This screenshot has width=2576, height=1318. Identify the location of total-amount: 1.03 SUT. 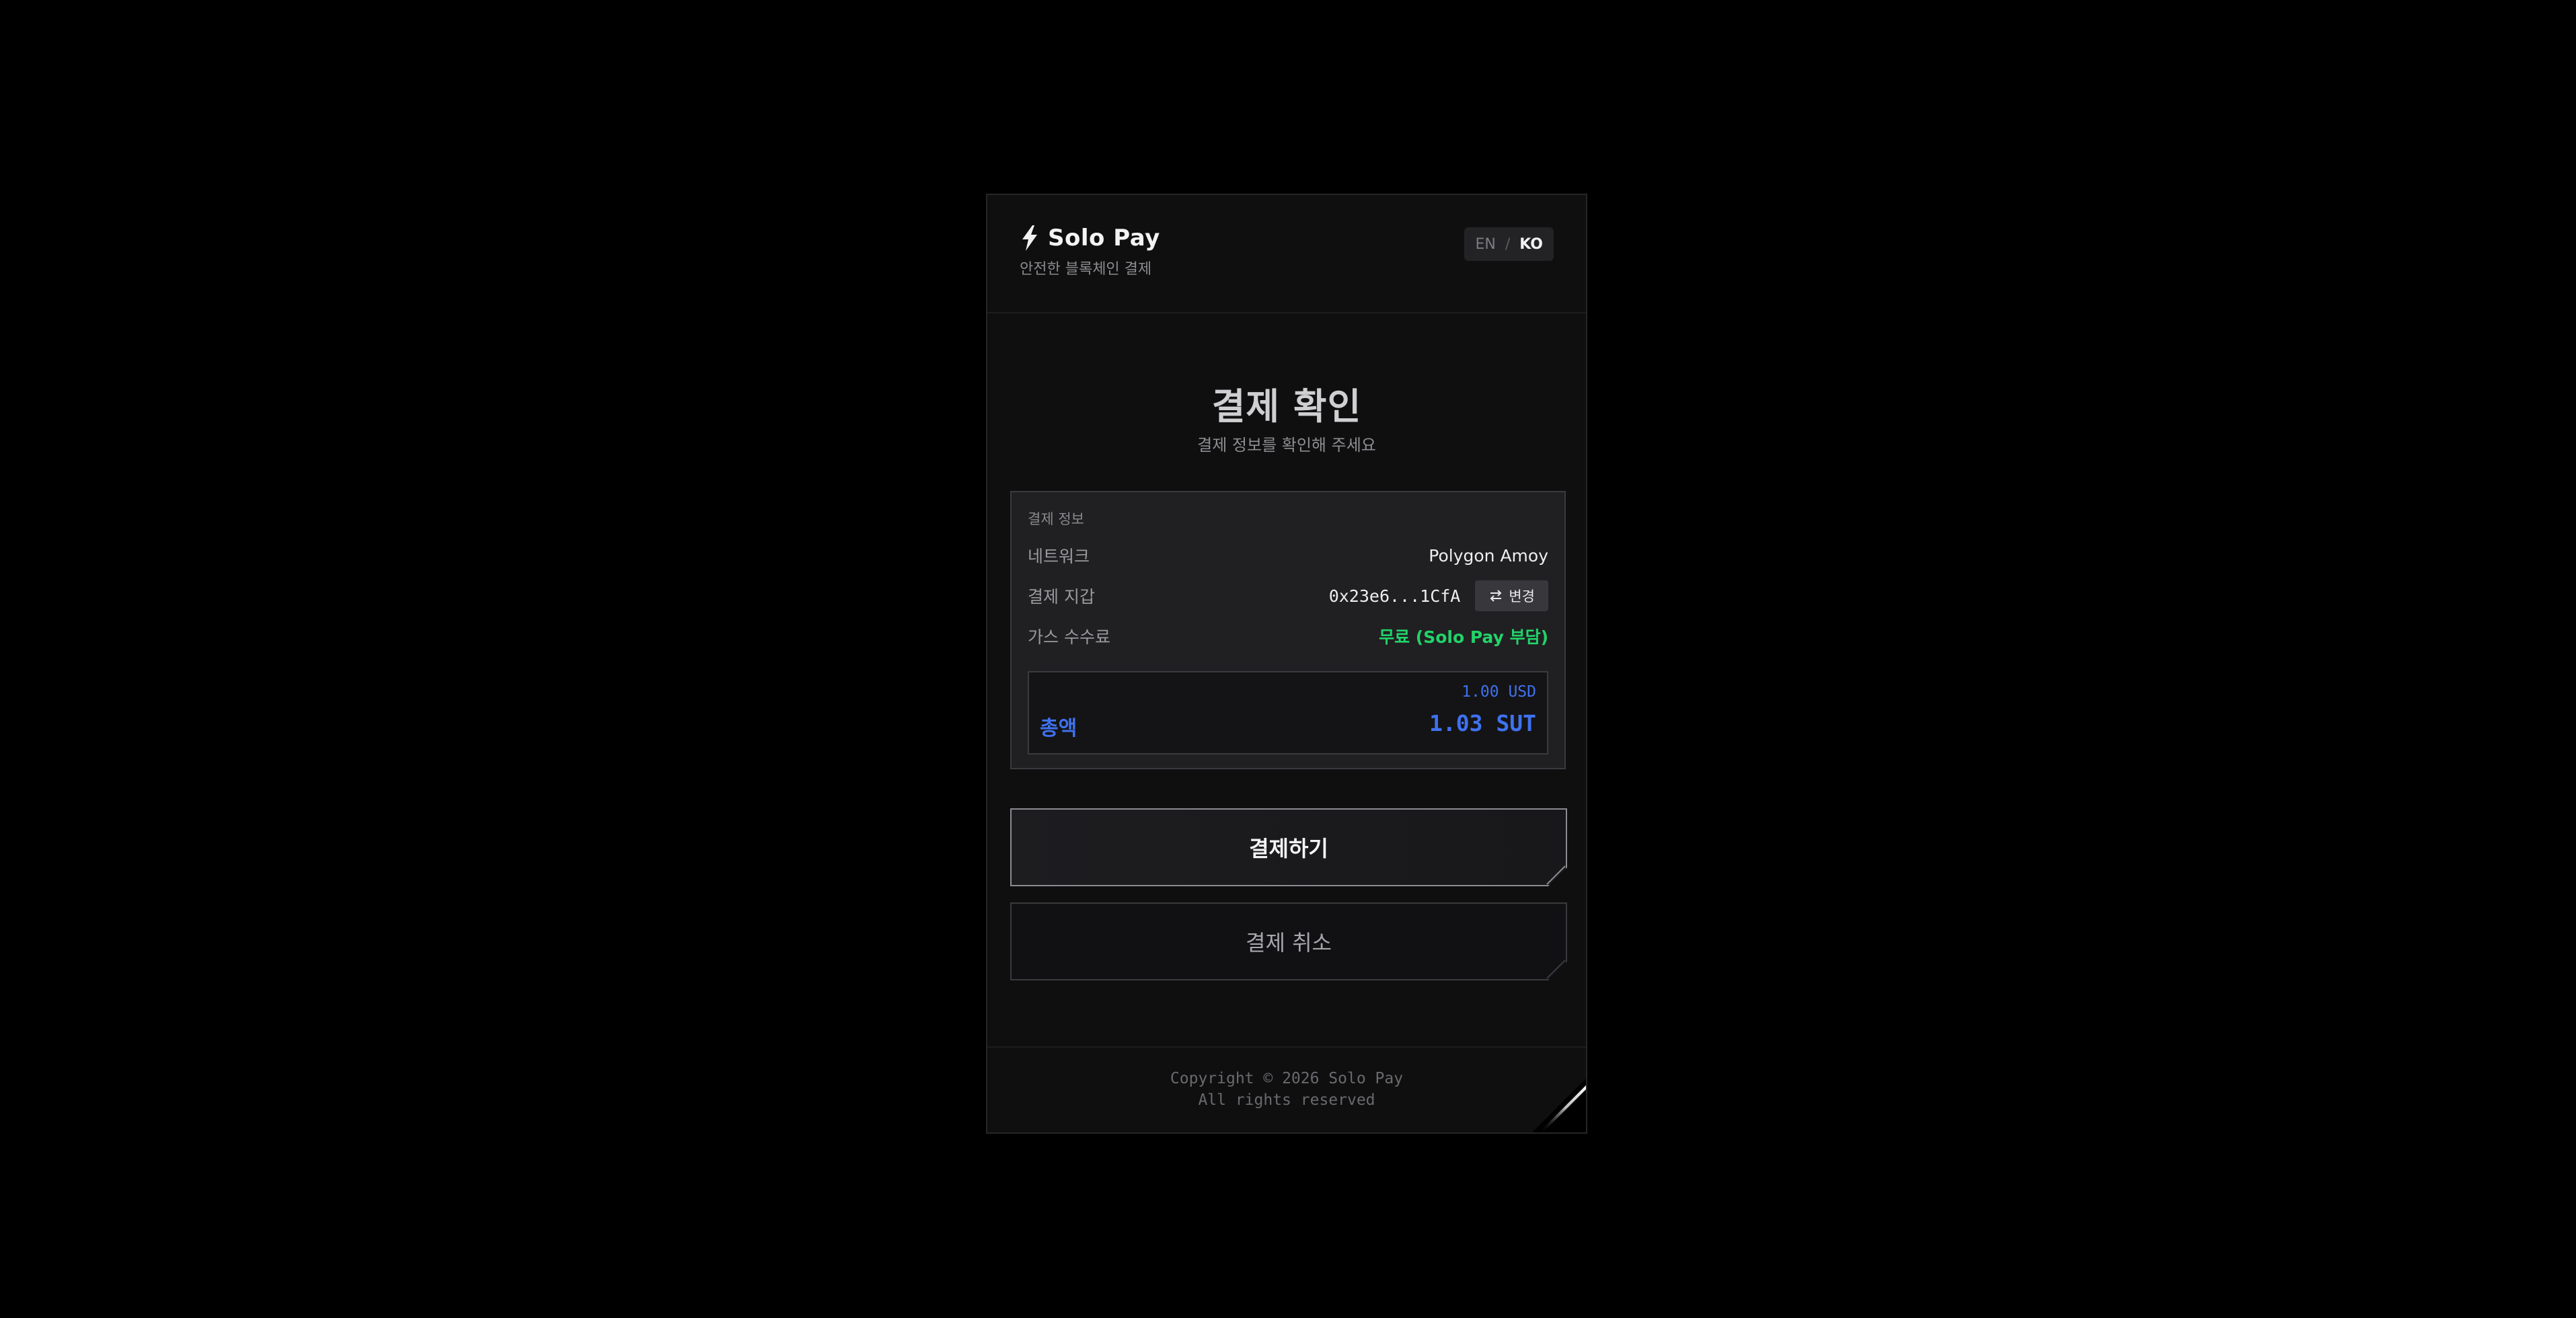
(1482, 723).